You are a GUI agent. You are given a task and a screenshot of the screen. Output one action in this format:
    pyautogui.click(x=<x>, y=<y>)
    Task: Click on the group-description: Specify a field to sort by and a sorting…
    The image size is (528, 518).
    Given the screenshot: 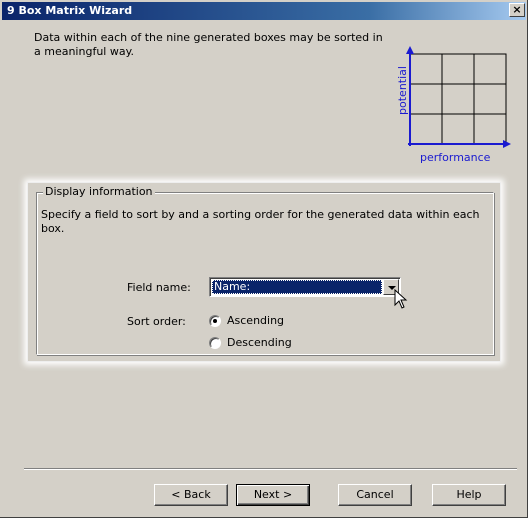 What is the action you would take?
    pyautogui.click(x=260, y=221)
    